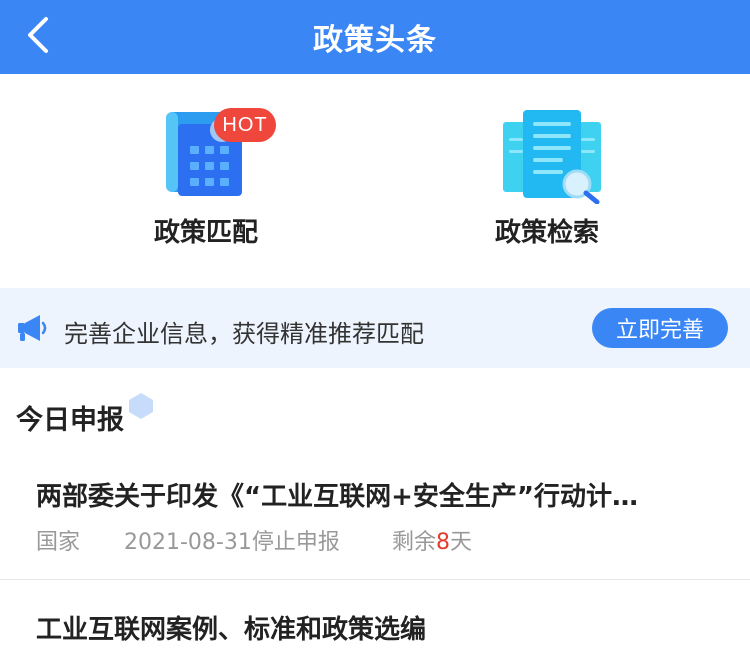 The image size is (750, 652). I want to click on remaining-days: 8, so click(443, 542).